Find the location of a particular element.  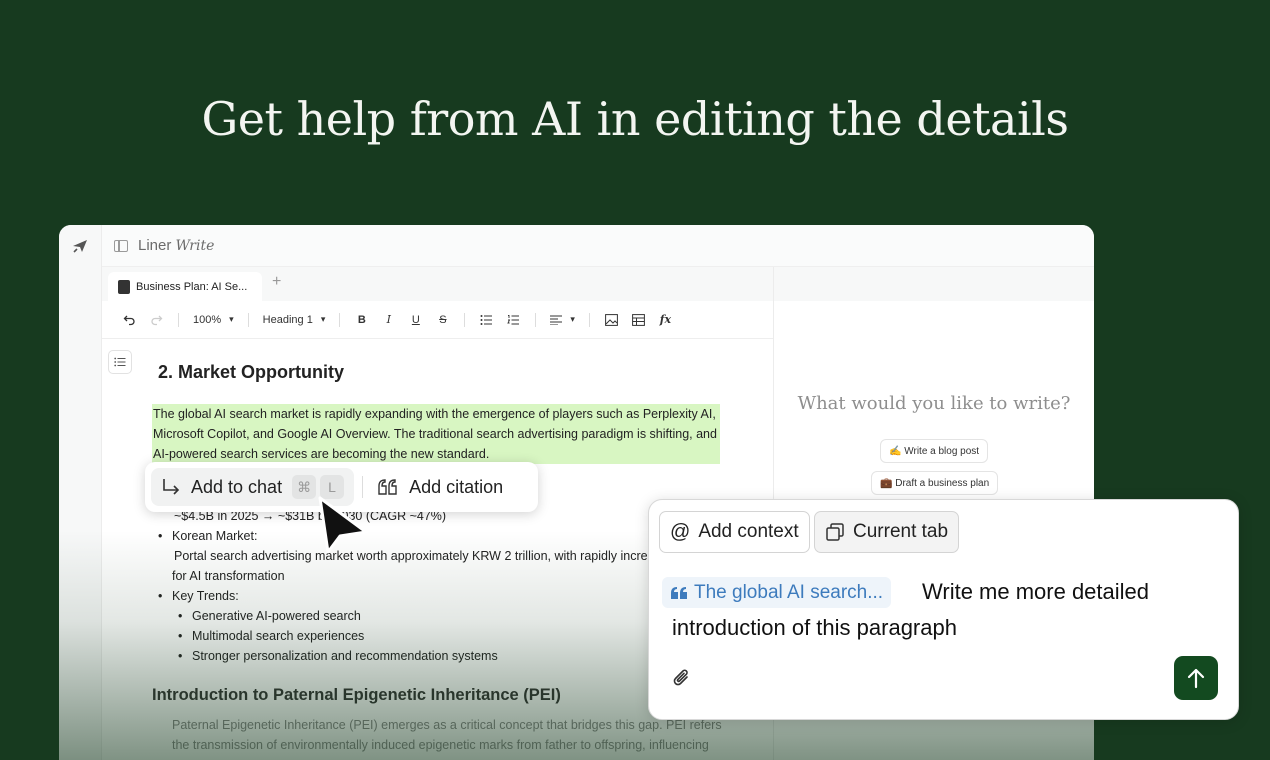

mouse-pointer-icon is located at coordinates (343, 525).